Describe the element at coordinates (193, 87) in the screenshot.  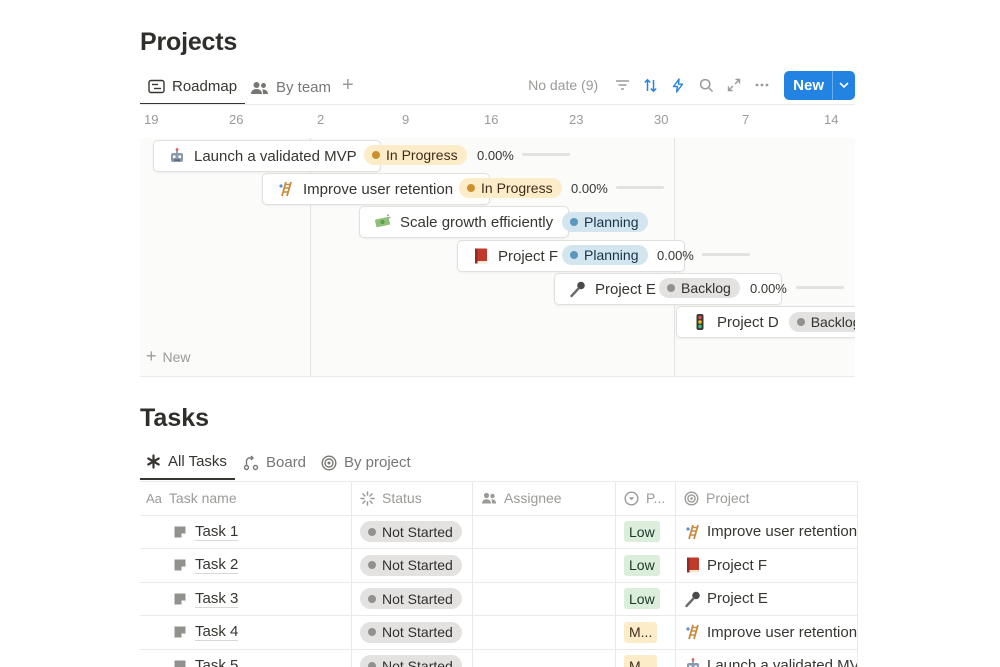
I see `tab-roadmap: Roadmap` at that location.